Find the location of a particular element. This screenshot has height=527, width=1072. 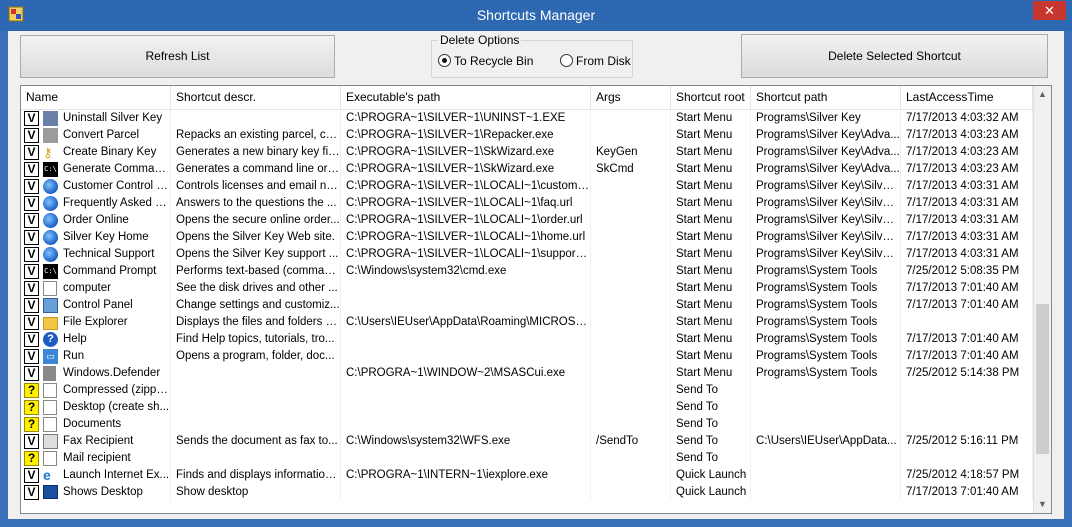

cell-time: 7/17/2013 4:03:23 AM is located at coordinates (967, 152).